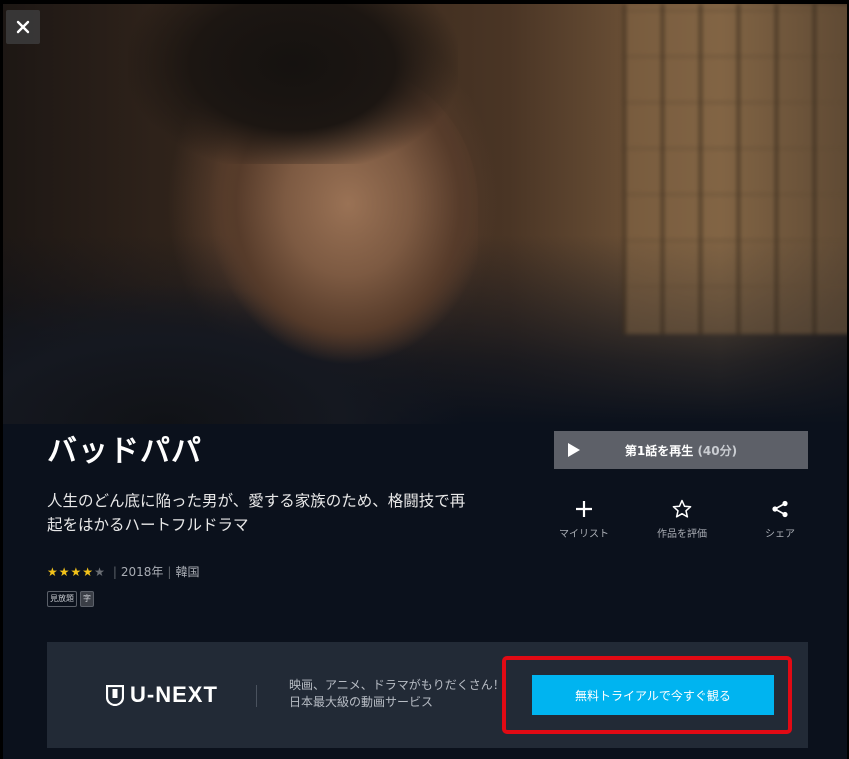 The height and width of the screenshot is (759, 849). I want to click on mylist-label: マイリスト, so click(584, 534).